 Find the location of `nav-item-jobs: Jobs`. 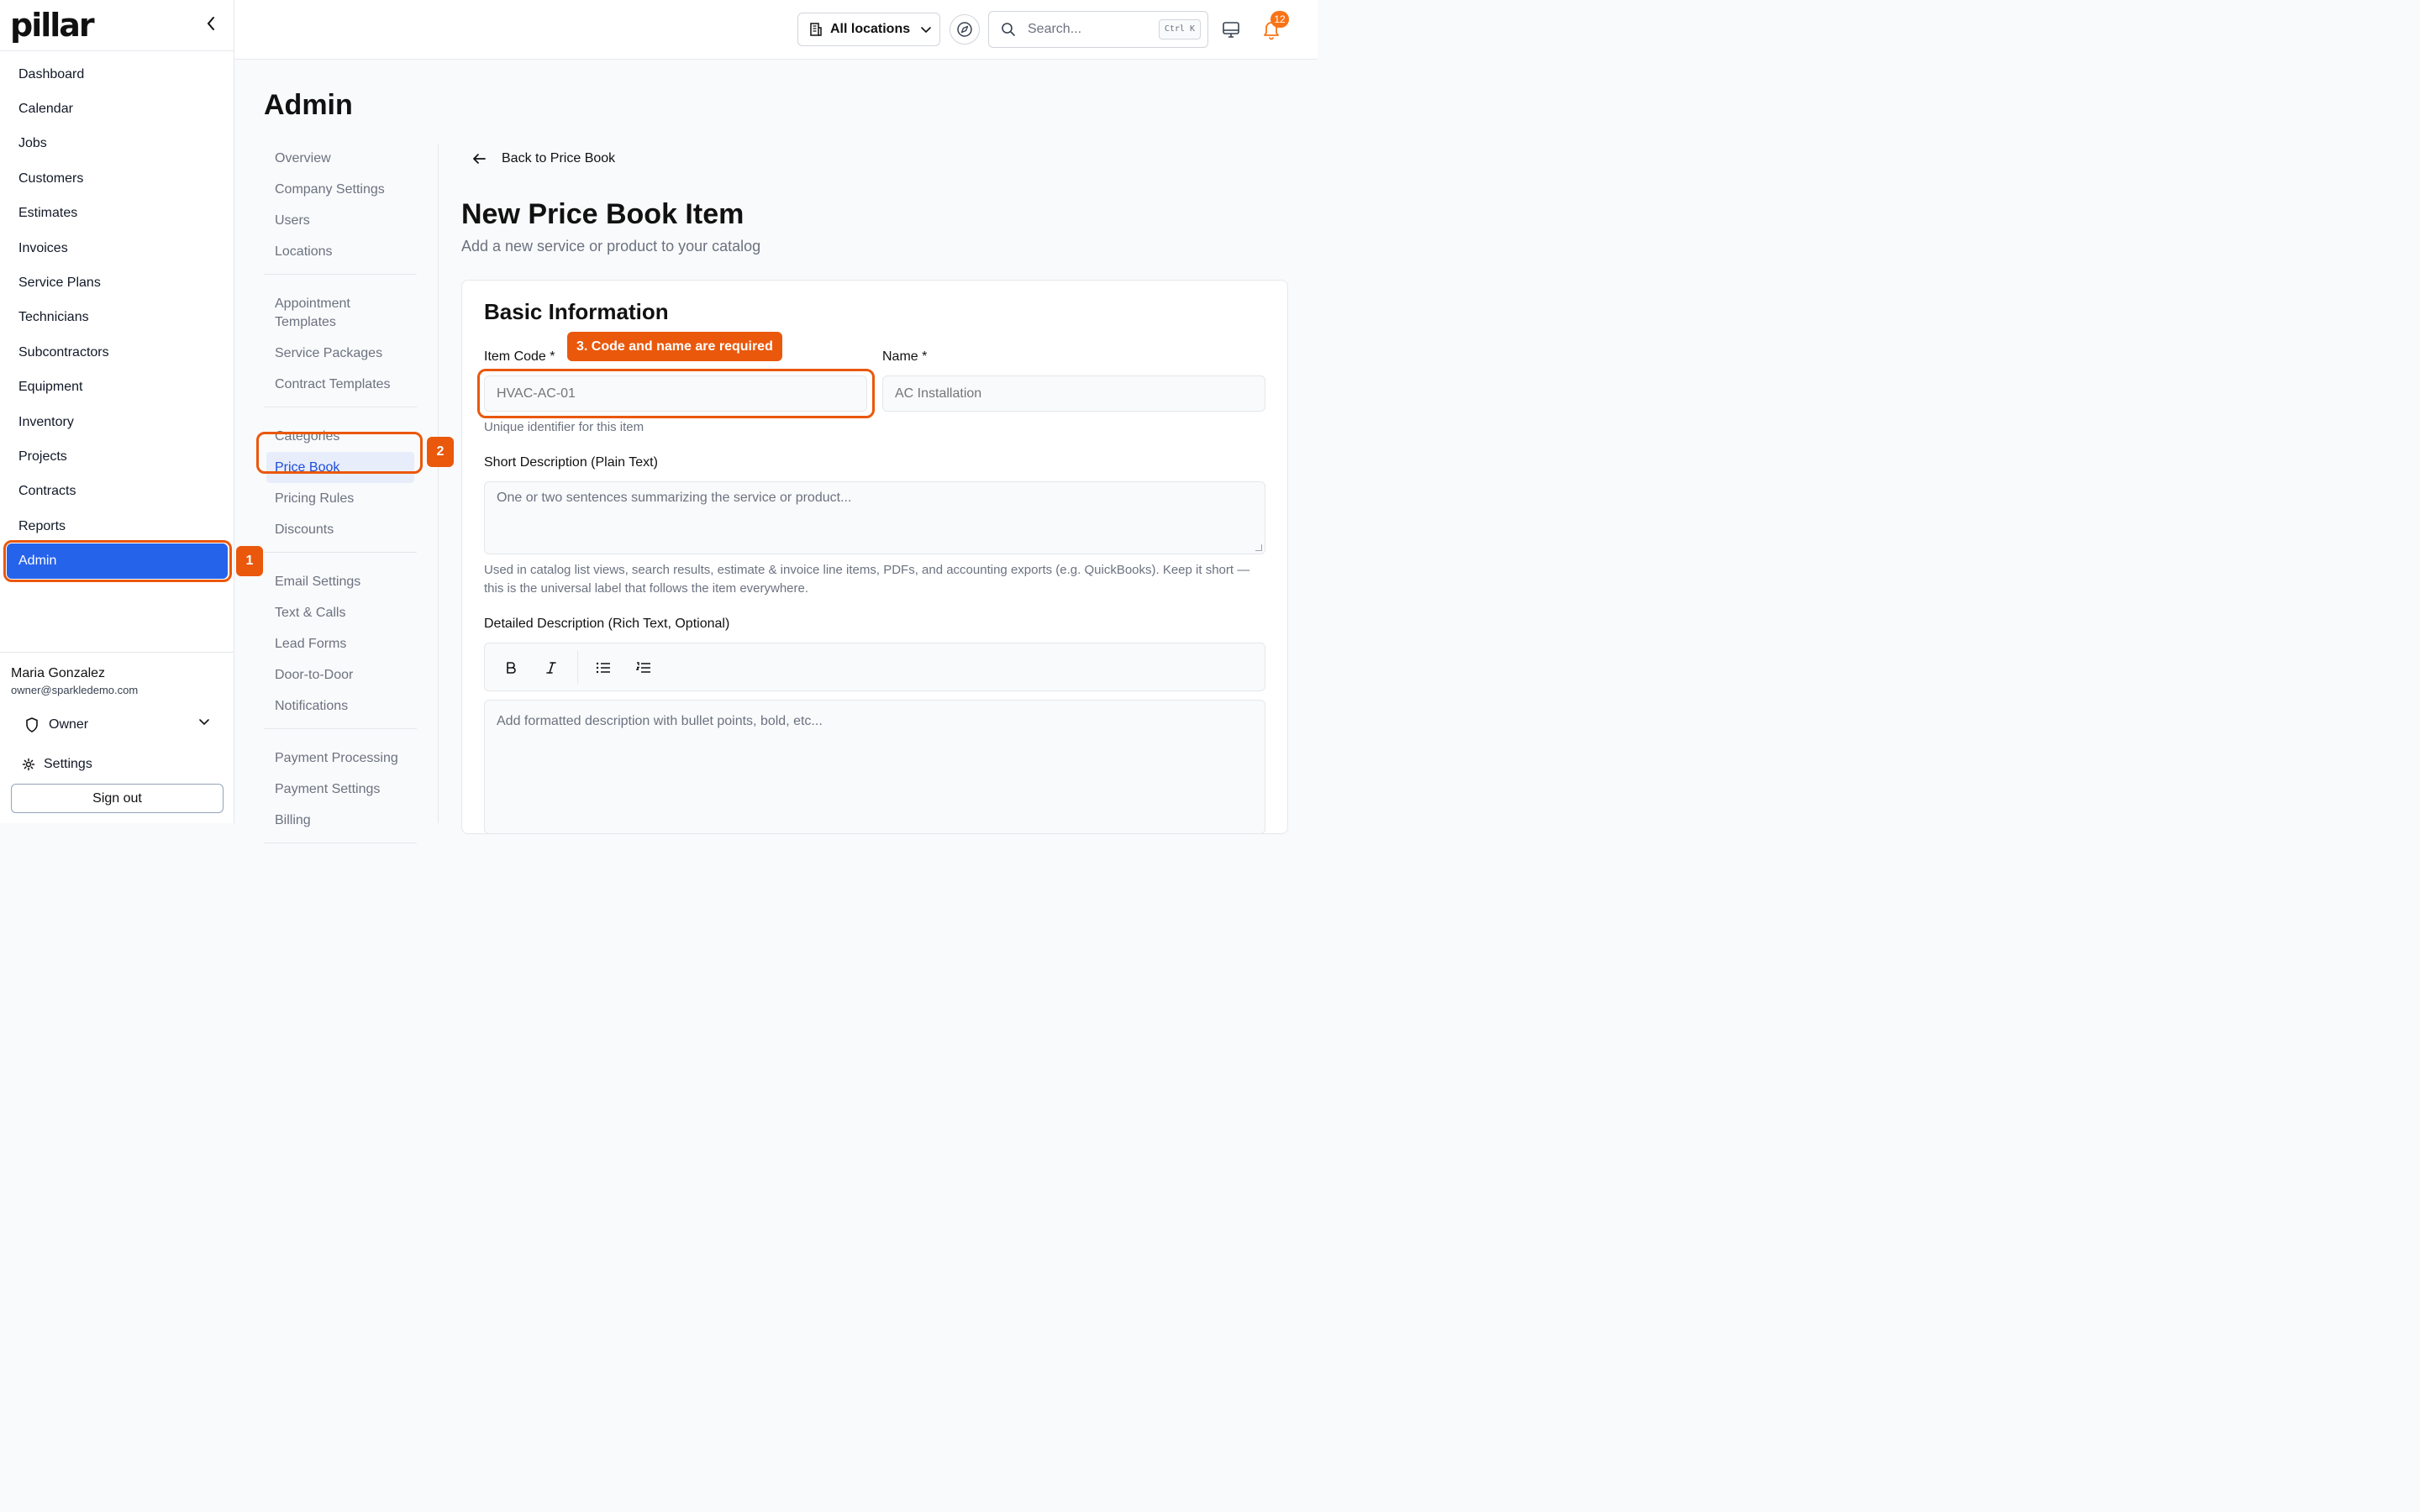

nav-item-jobs: Jobs is located at coordinates (117, 144).